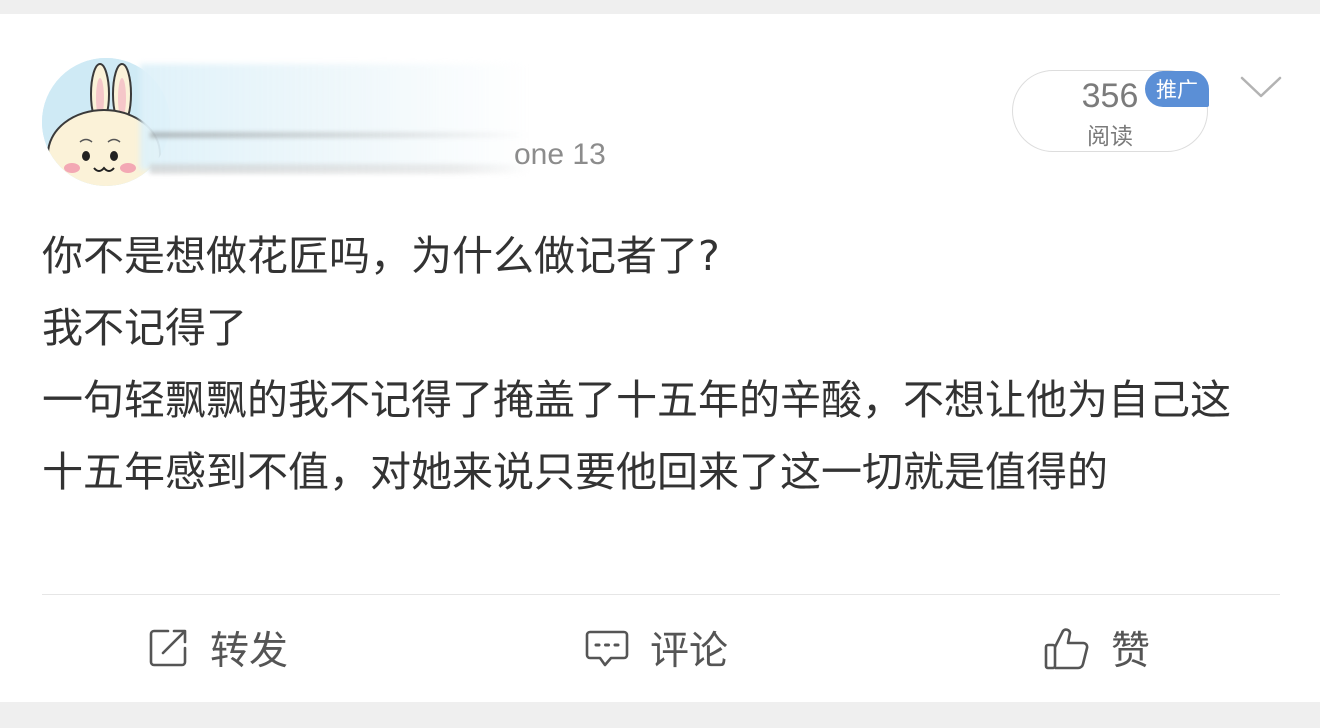 Image resolution: width=1320 pixels, height=728 pixels. What do you see at coordinates (1261, 87) in the screenshot?
I see `chevron-down-icon` at bounding box center [1261, 87].